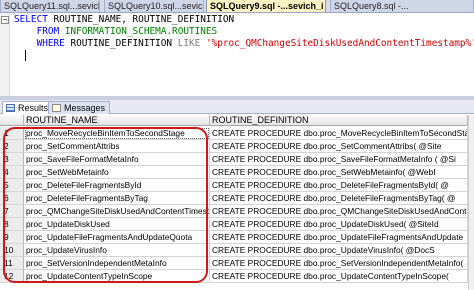 This screenshot has height=290, width=474. I want to click on tab-results-label: Results, so click(33, 108).